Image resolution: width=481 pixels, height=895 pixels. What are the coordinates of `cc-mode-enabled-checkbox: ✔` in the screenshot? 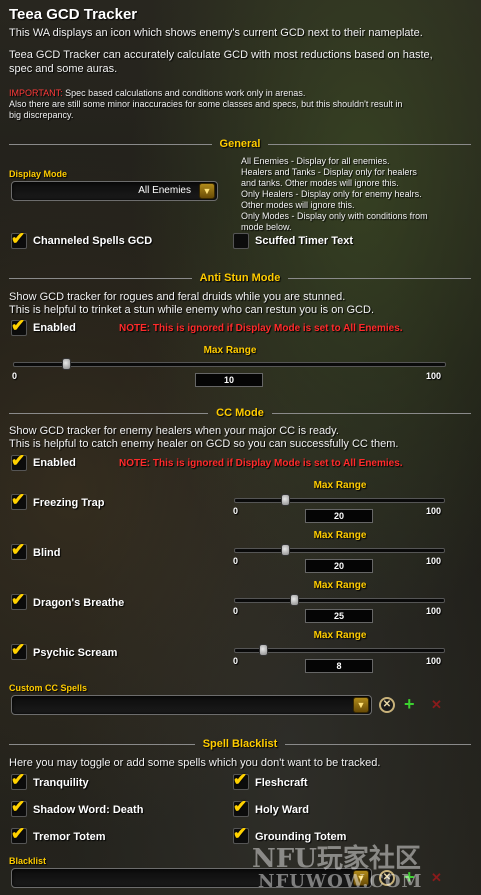 It's located at (19, 461).